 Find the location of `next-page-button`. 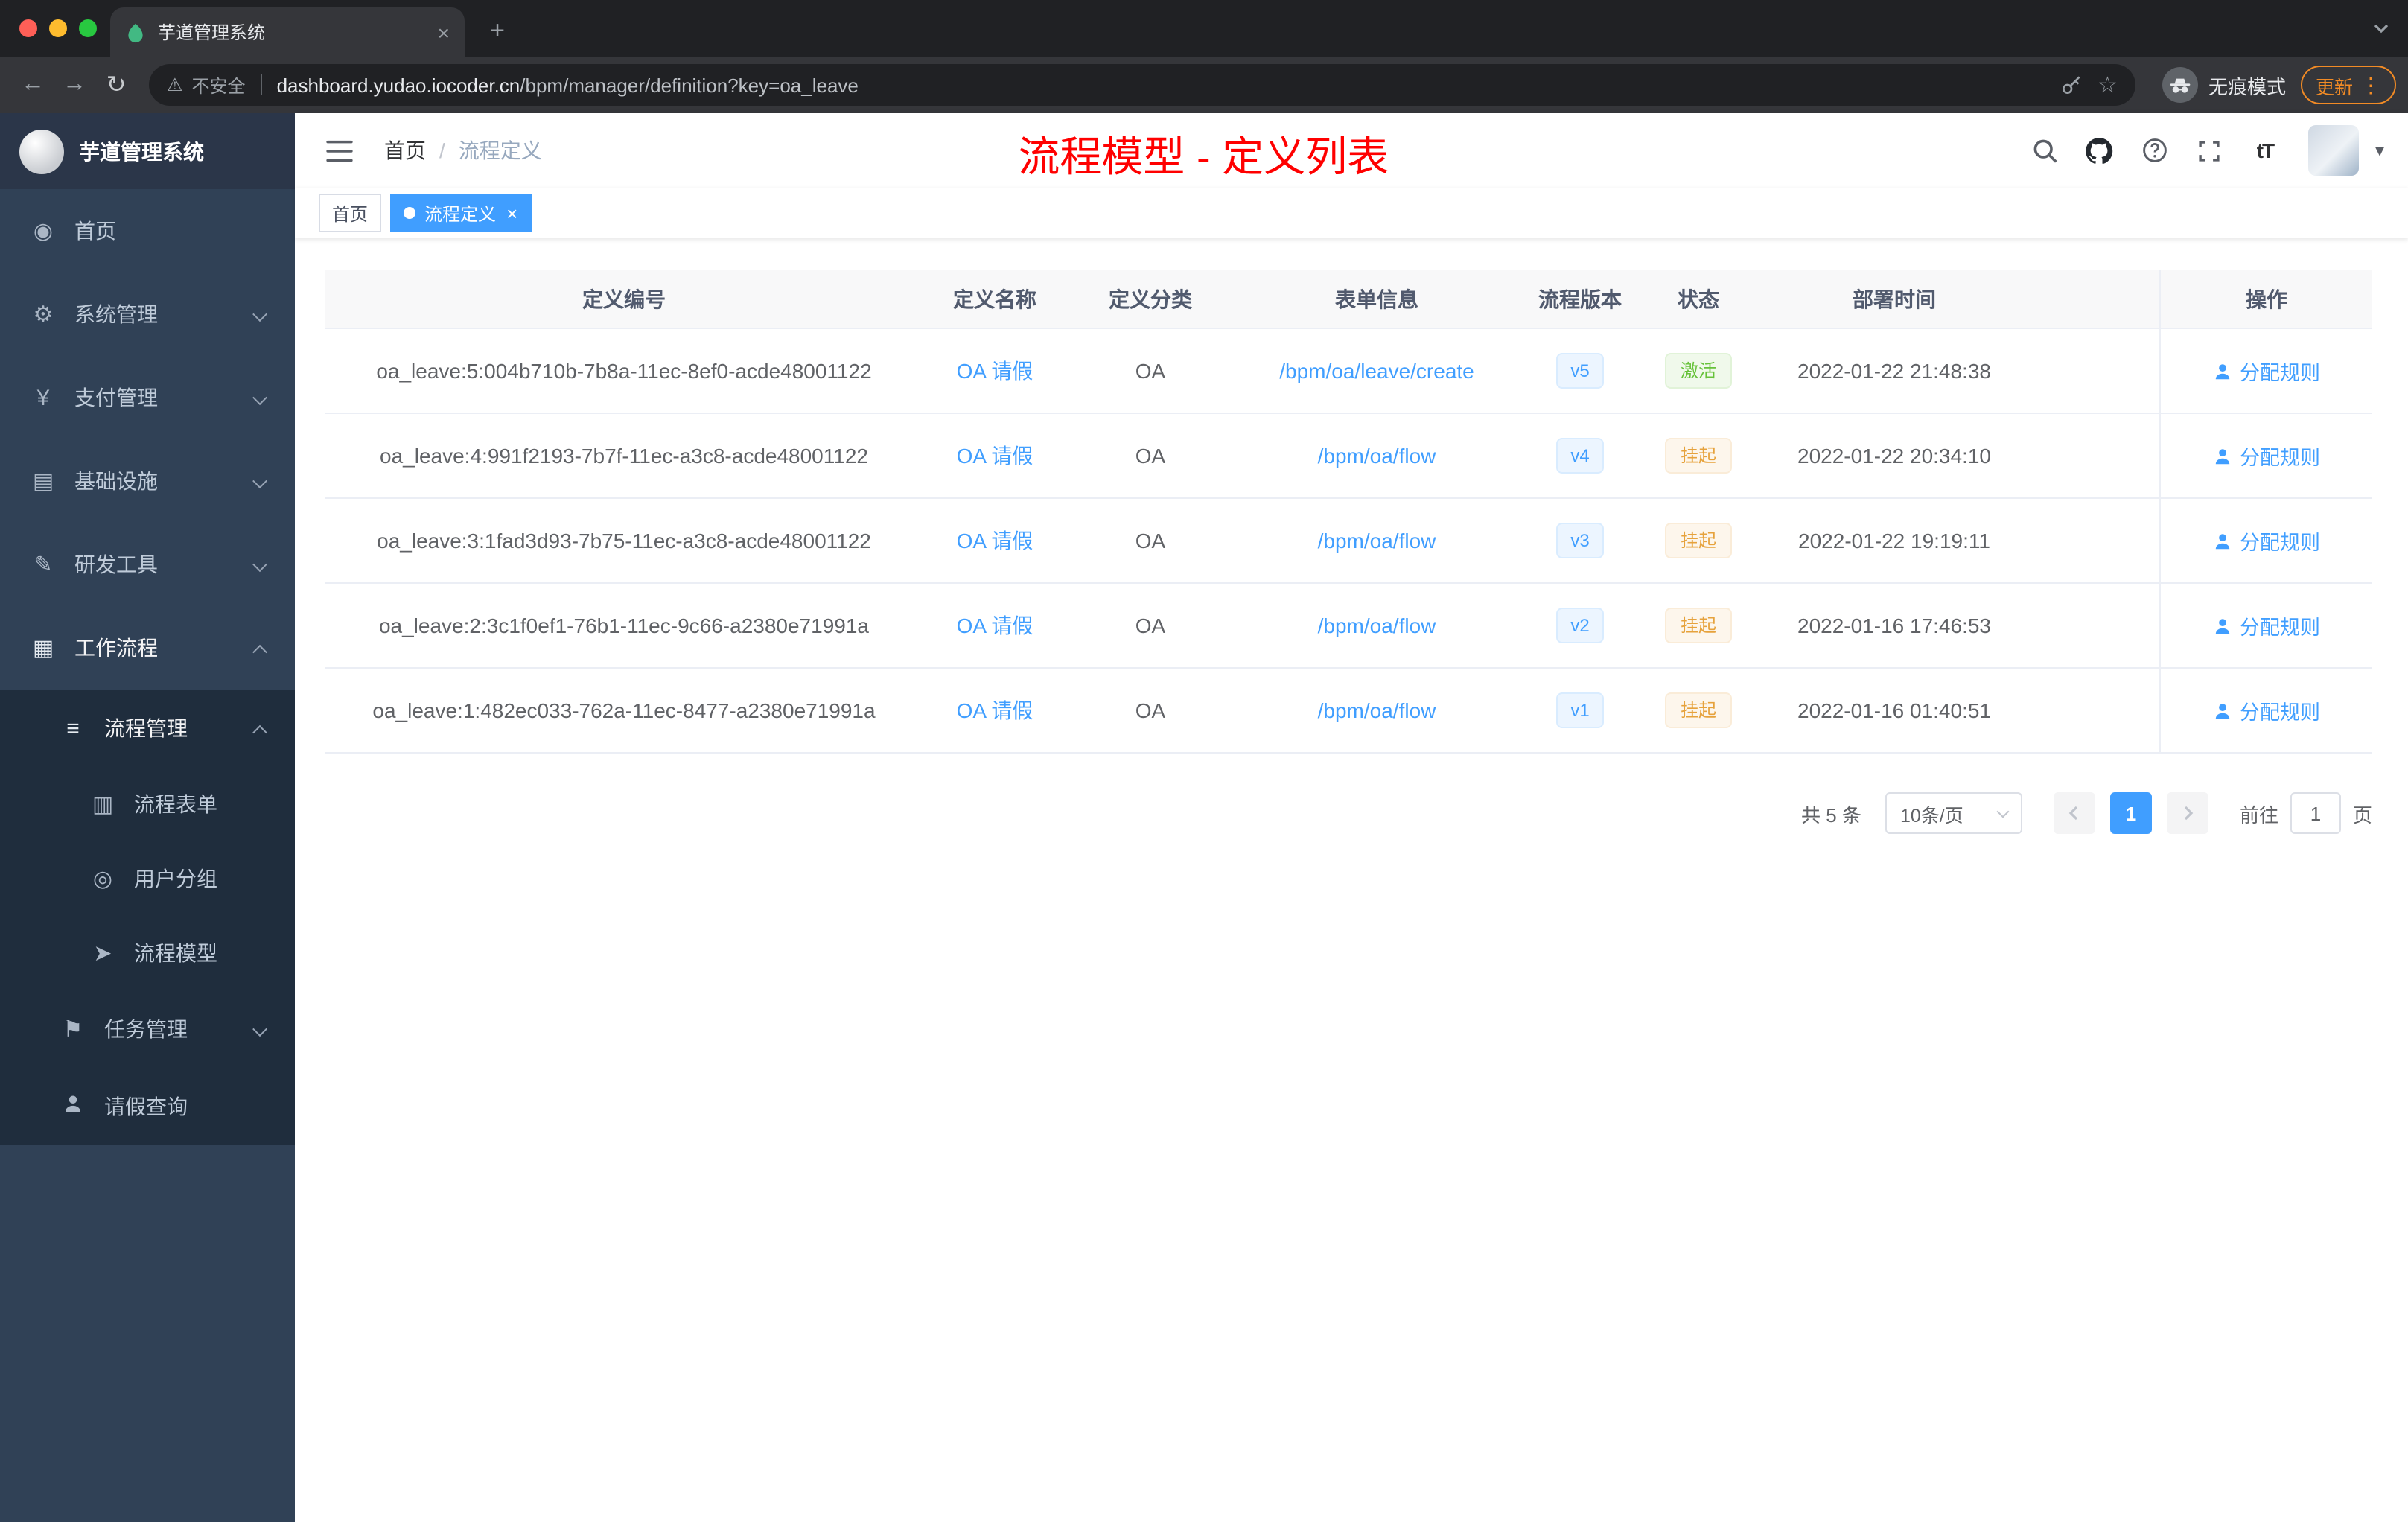

next-page-button is located at coordinates (2187, 813).